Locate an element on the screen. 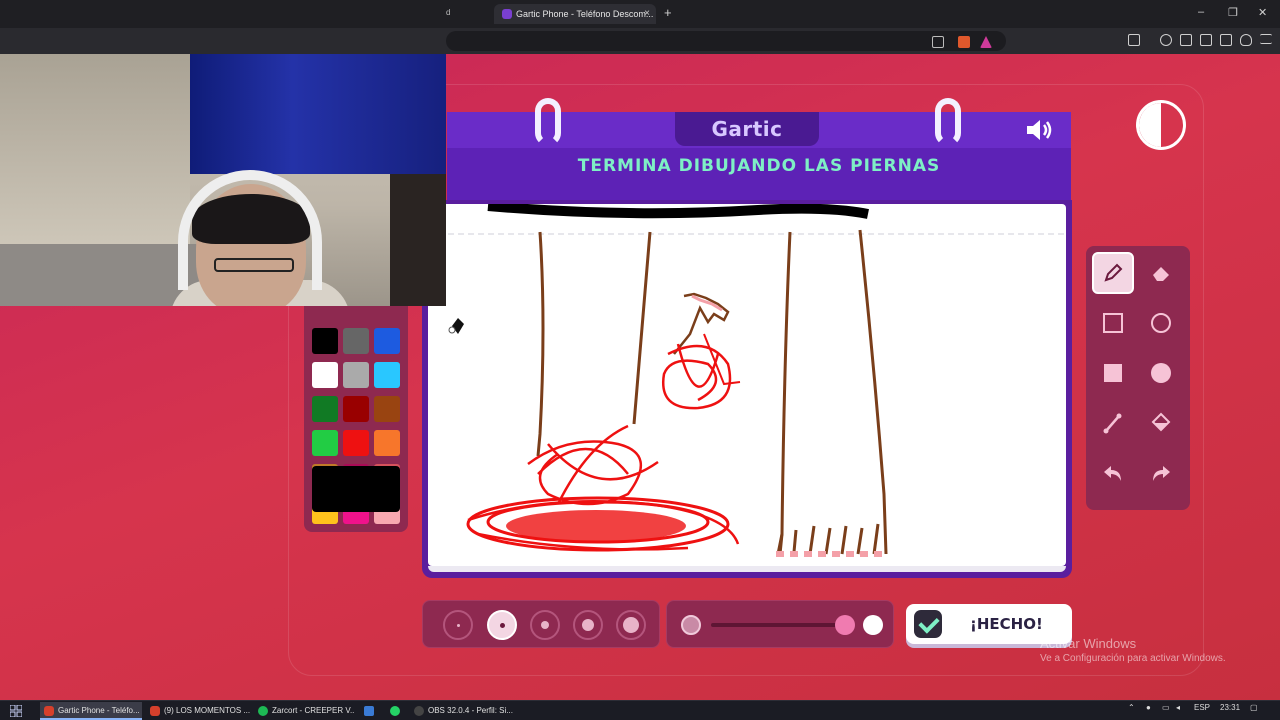 The height and width of the screenshot is (720, 1280). game-header: Gartic TERMINA DIBUJANDO LAS PIERNAS is located at coordinates (759, 149).